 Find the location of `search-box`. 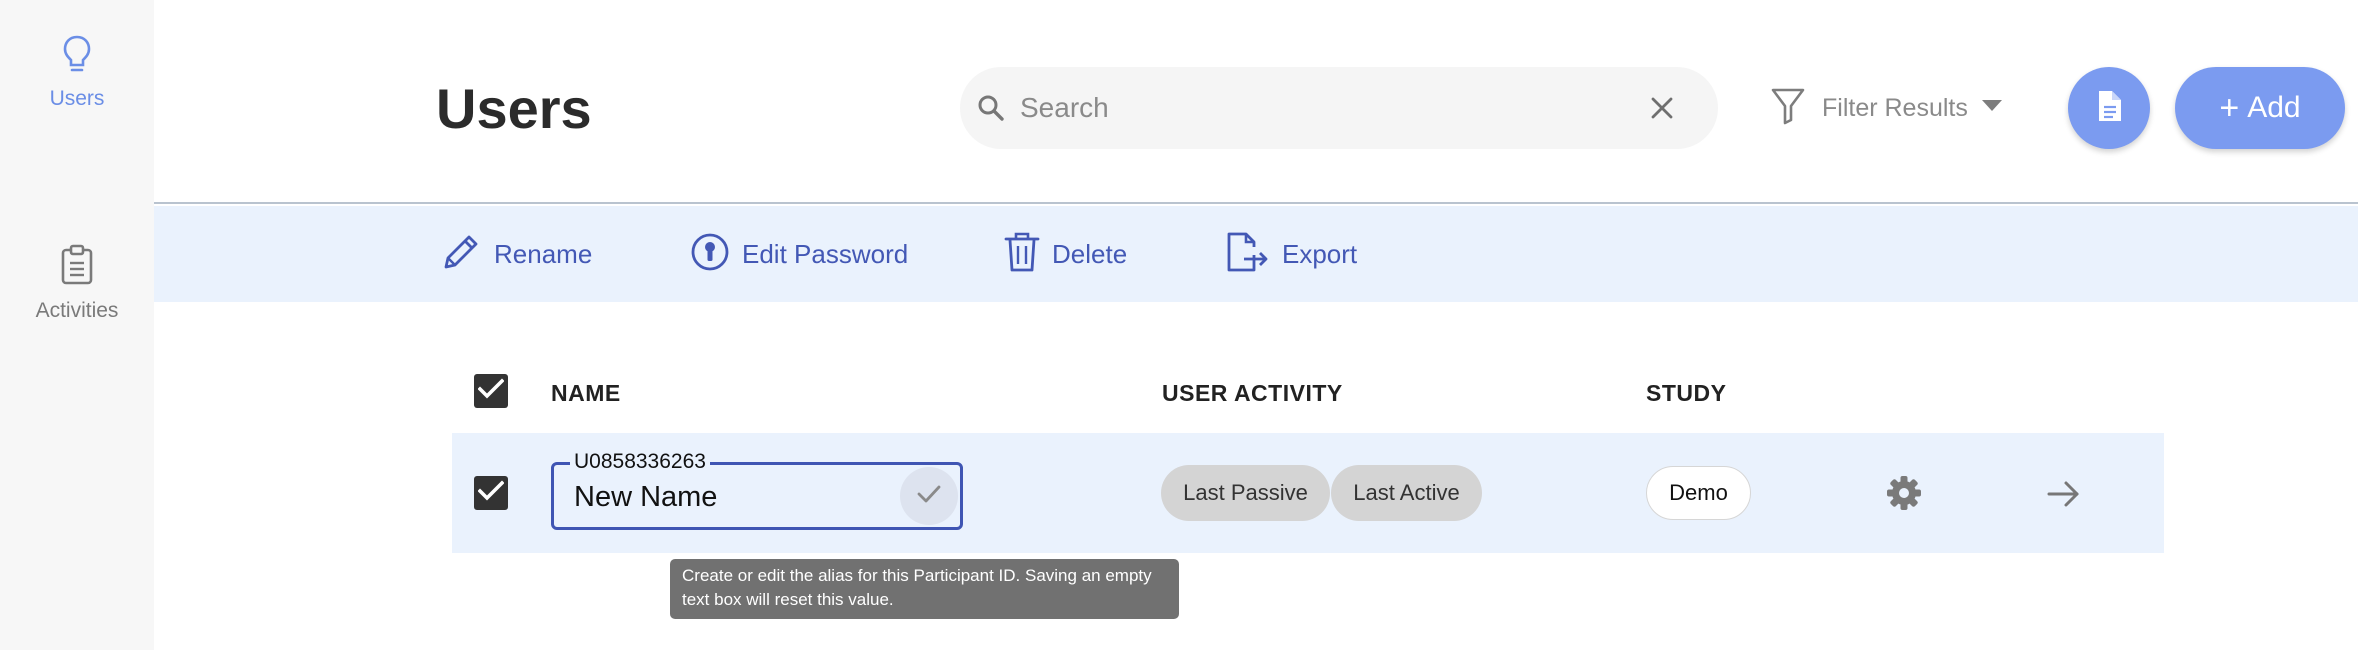

search-box is located at coordinates (1339, 108).